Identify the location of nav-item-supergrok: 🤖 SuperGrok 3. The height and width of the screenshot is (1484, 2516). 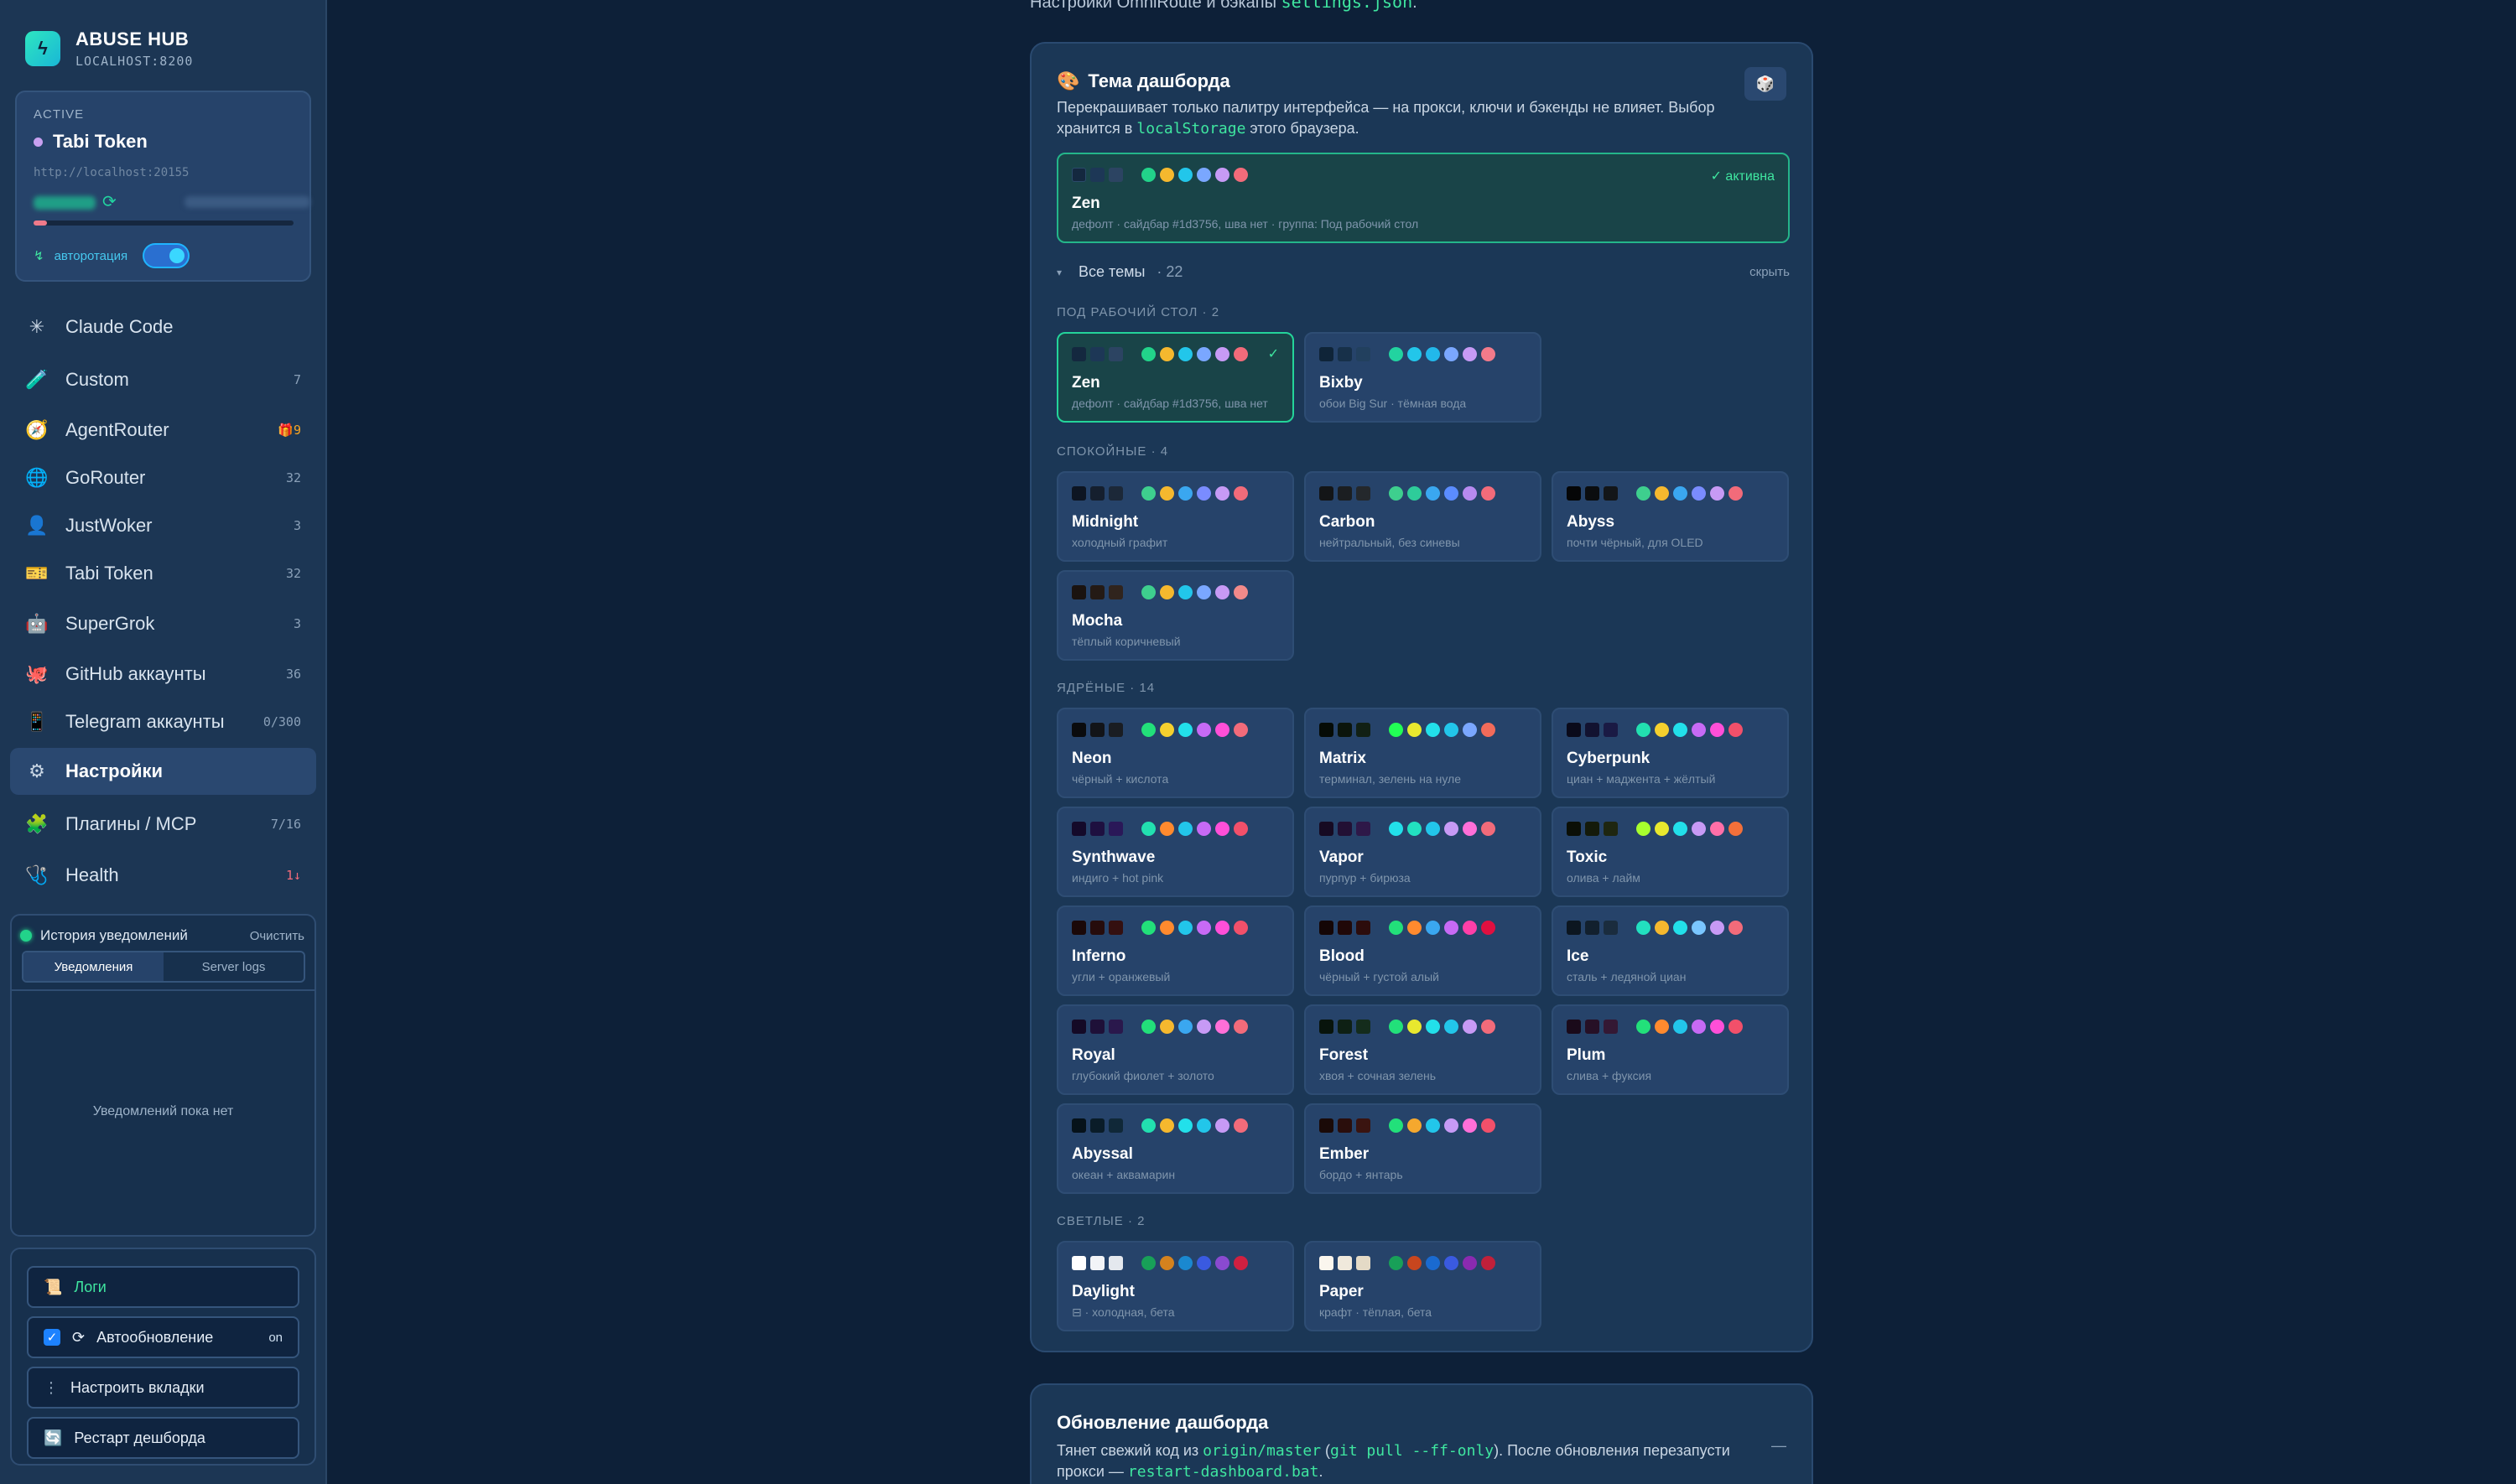
(163, 623).